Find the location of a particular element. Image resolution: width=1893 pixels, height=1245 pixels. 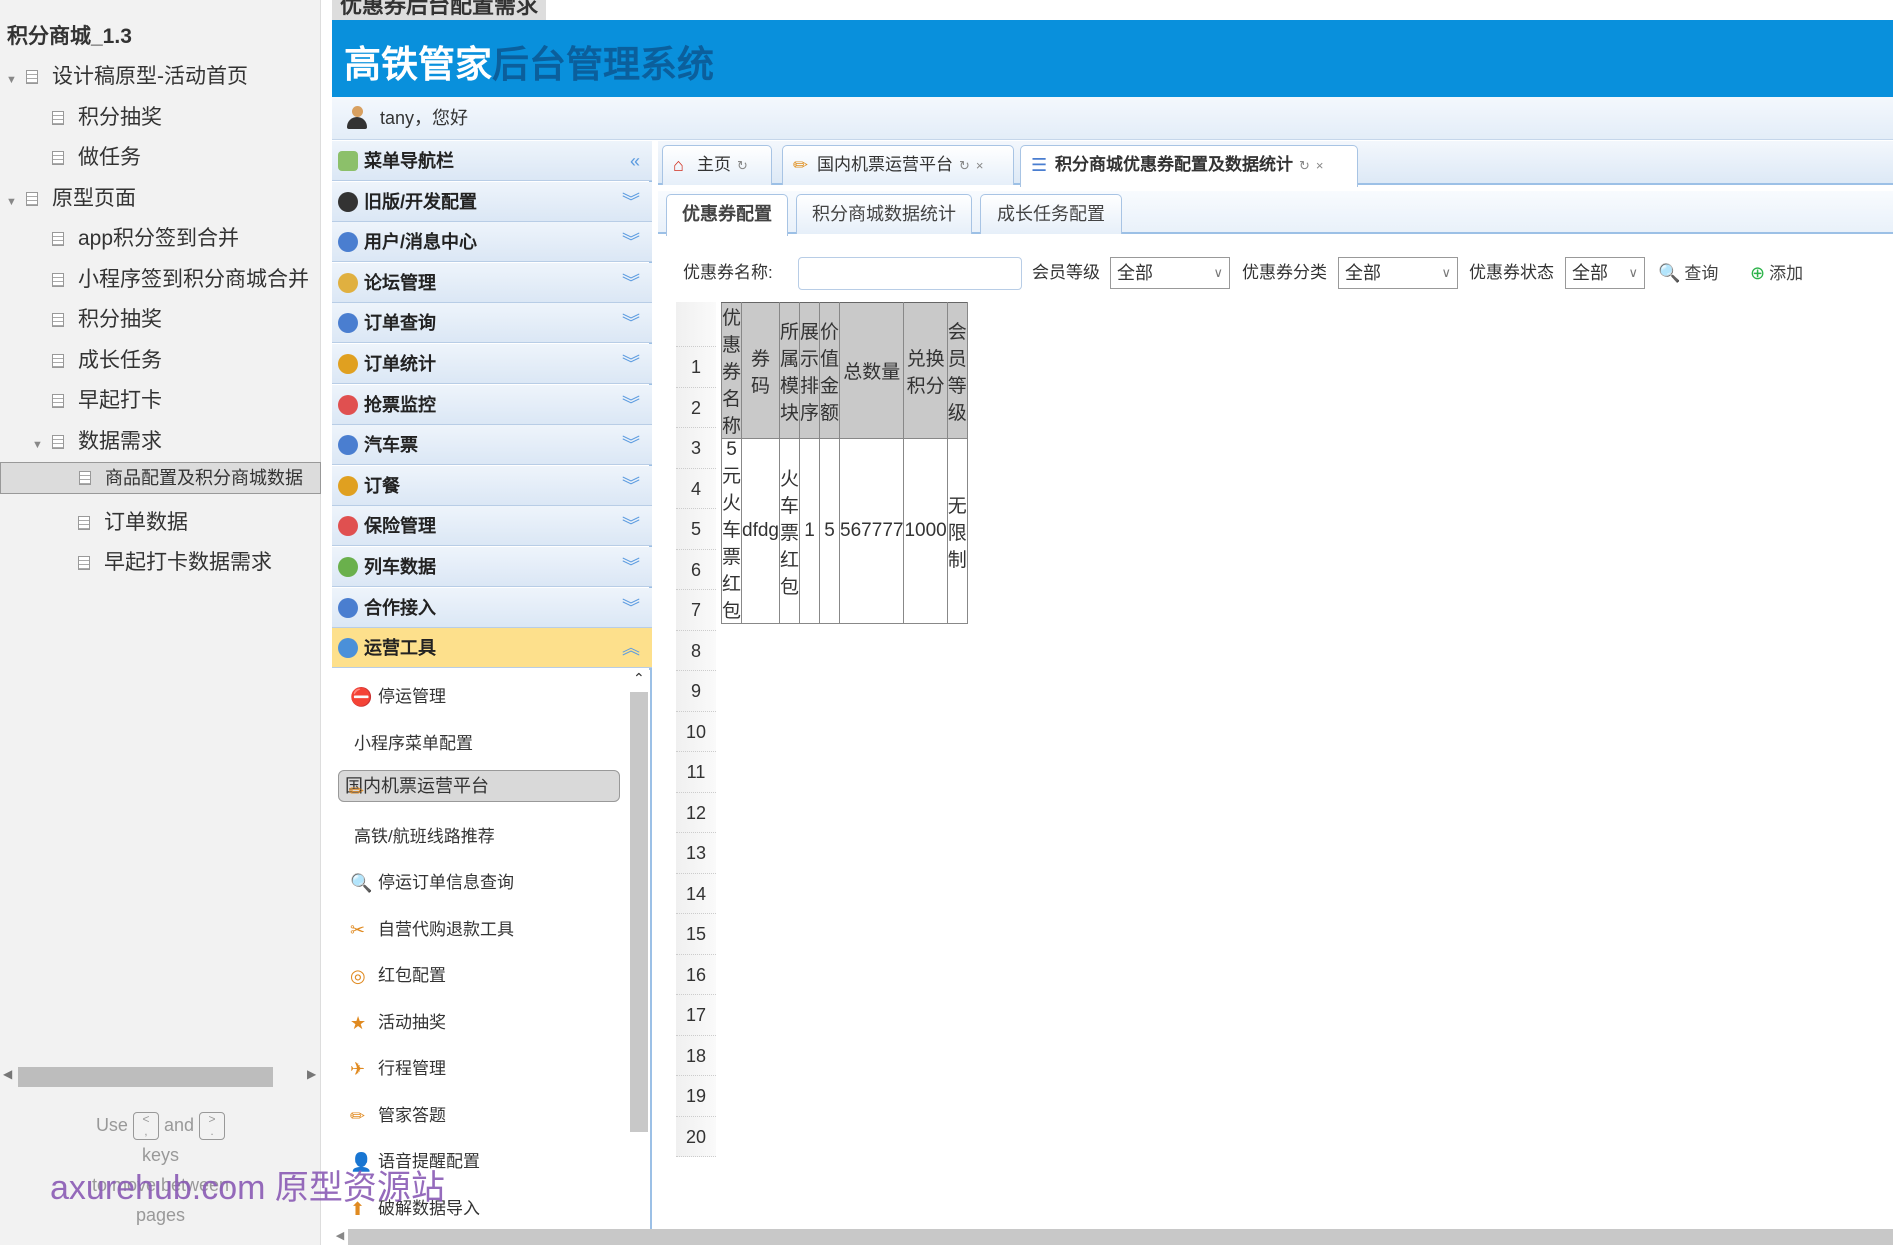

member-level-select: 全部 ∨ is located at coordinates (1170, 273).